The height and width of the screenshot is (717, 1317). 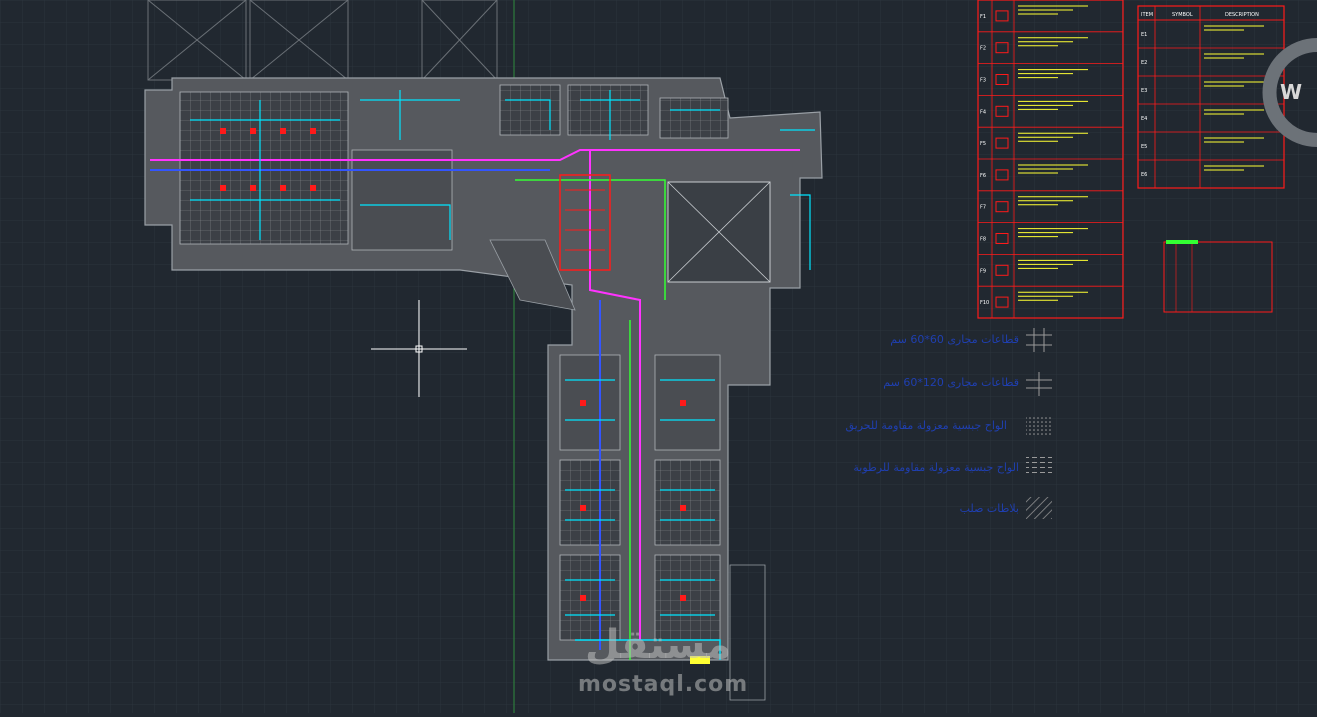 I want to click on schedule-row-code: F9, so click(x=983, y=271).